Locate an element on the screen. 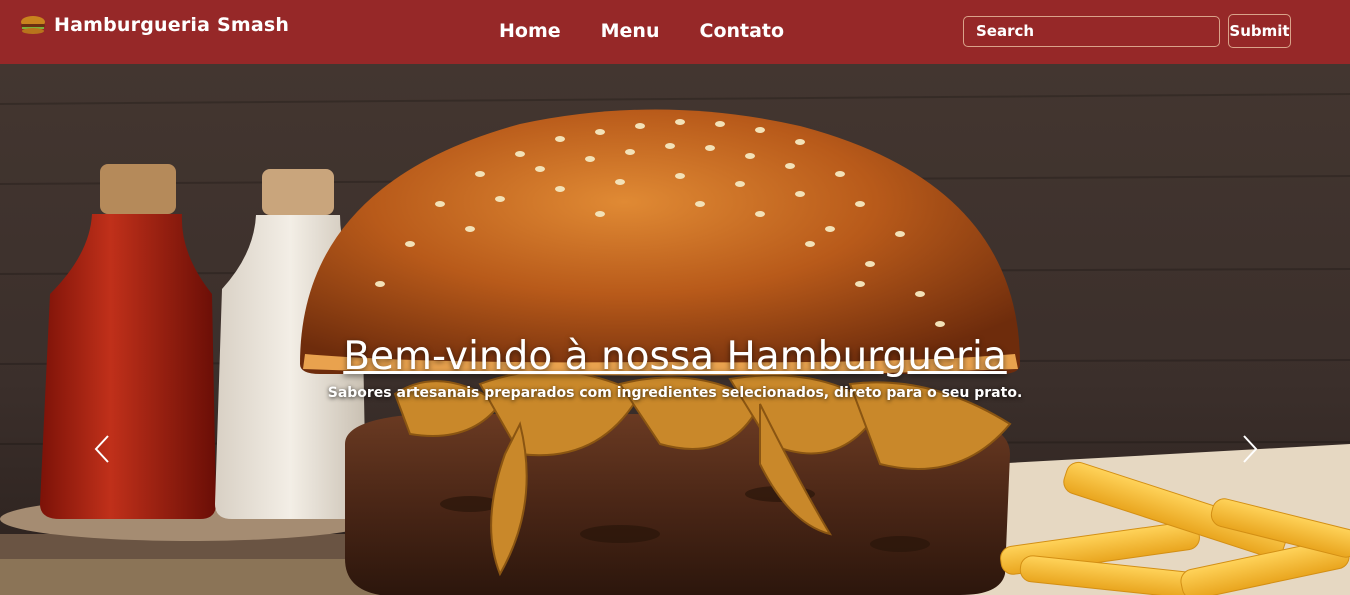 This screenshot has width=1350, height=595. chevron-right-icon is located at coordinates (1250, 449).